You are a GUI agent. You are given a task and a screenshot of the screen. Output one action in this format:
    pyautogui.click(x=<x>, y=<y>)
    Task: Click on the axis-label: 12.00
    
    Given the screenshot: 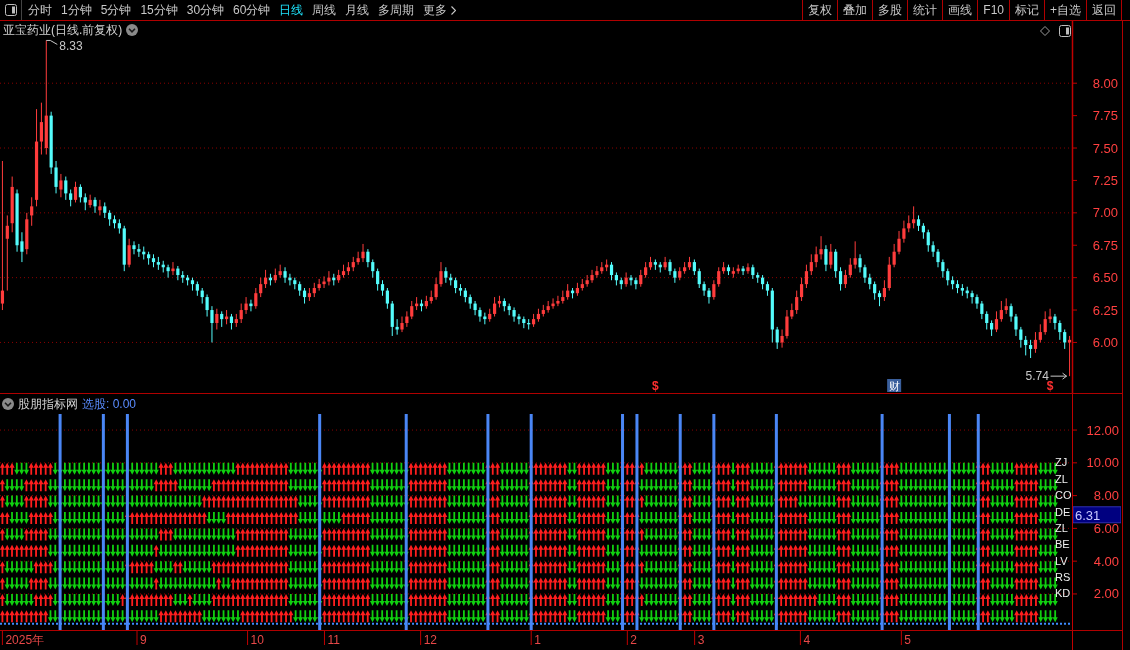 What is the action you would take?
    pyautogui.click(x=1102, y=430)
    